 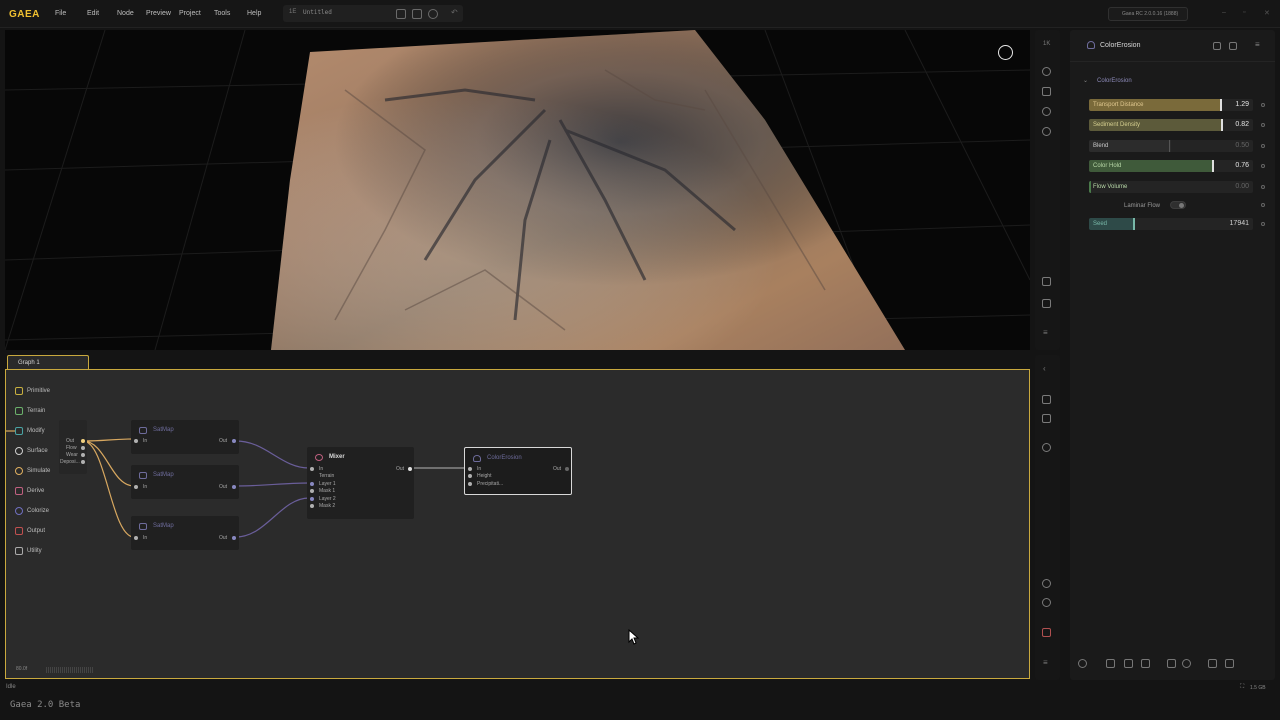 I want to click on list-icon: ≡, so click(x=1045, y=662).